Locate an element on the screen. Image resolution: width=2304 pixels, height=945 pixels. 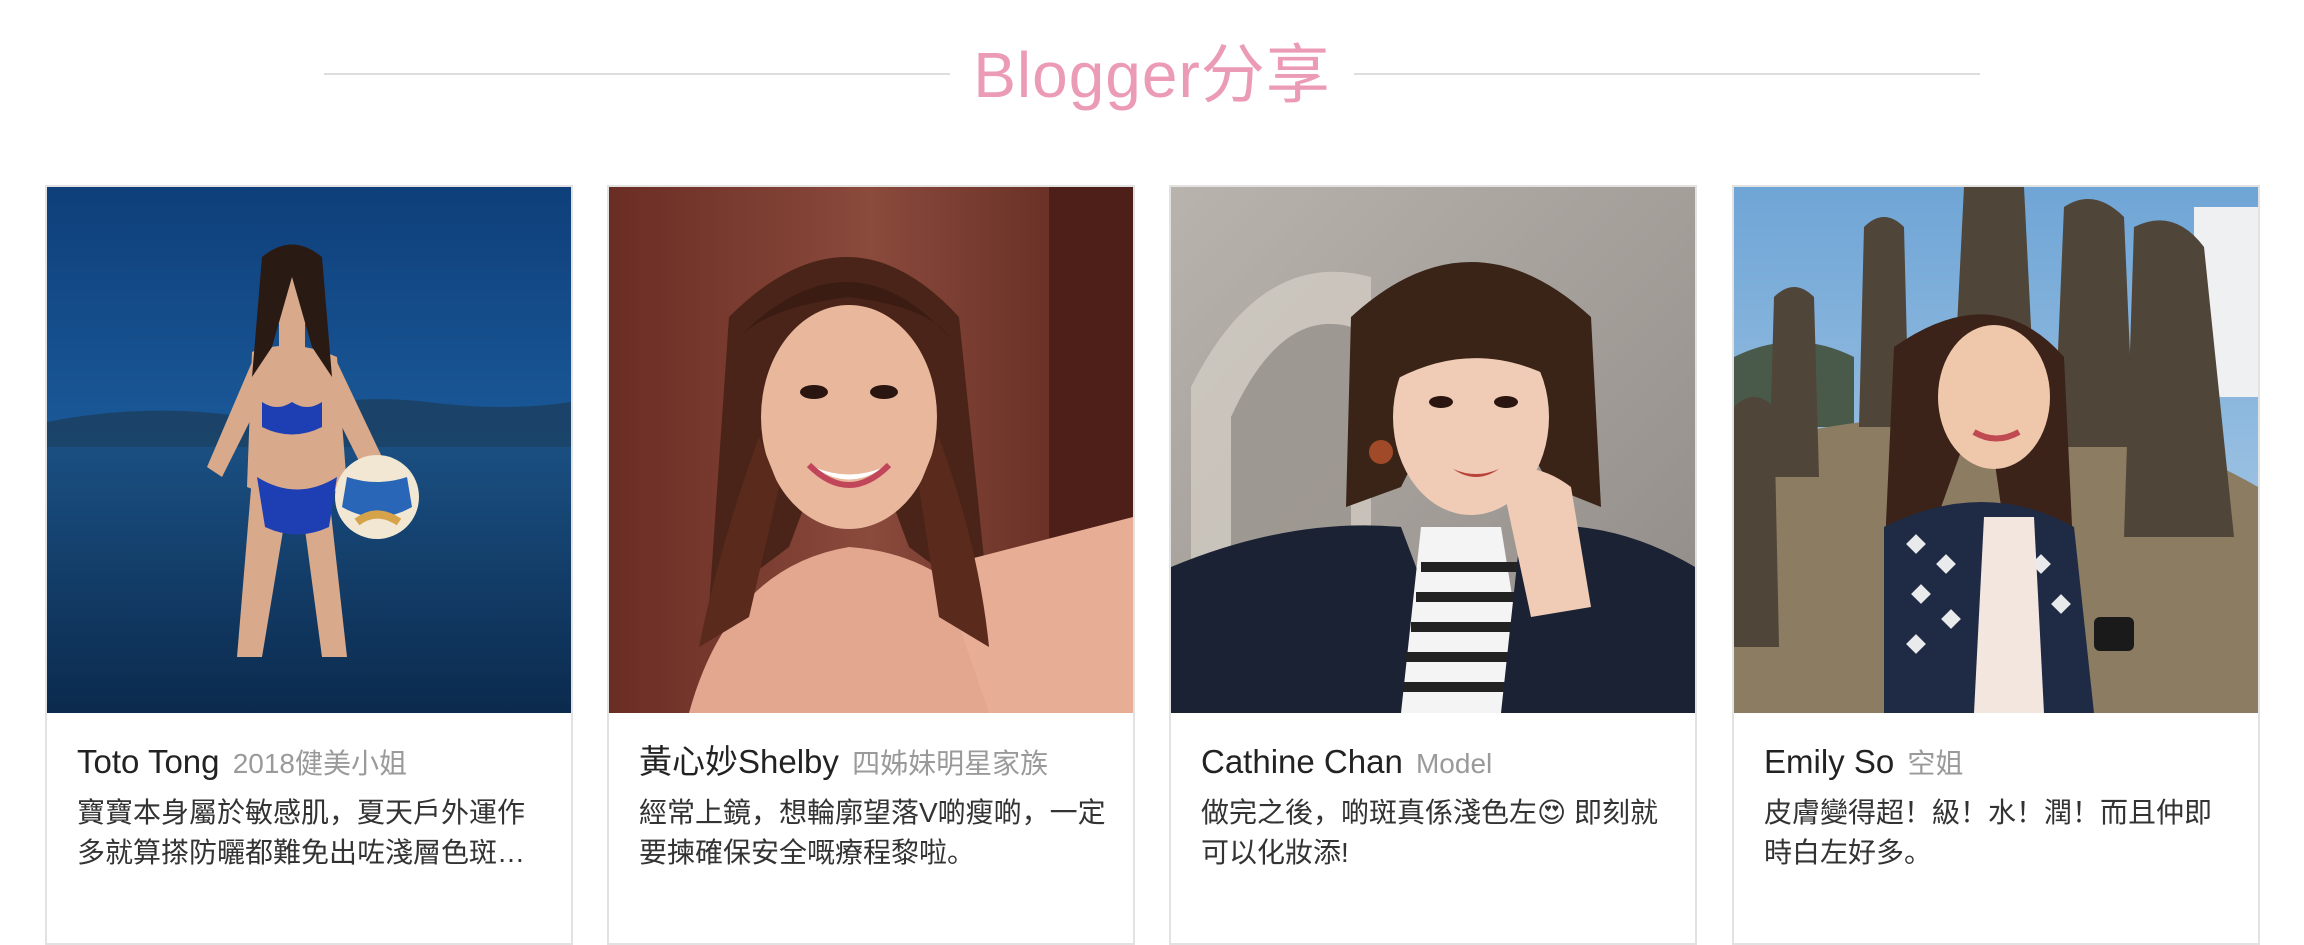
blogger-role: 空姐 is located at coordinates (1935, 763).